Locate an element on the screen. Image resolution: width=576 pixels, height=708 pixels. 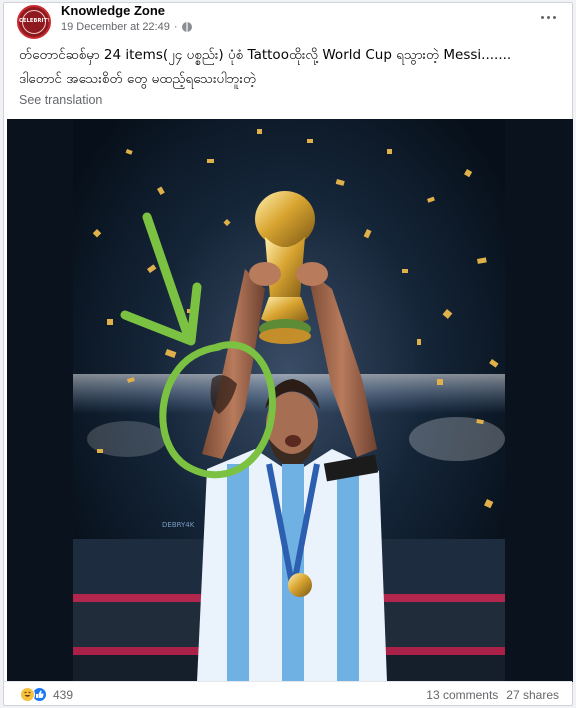
avatar-logo-text: CELEBRITY is located at coordinates (35, 21).